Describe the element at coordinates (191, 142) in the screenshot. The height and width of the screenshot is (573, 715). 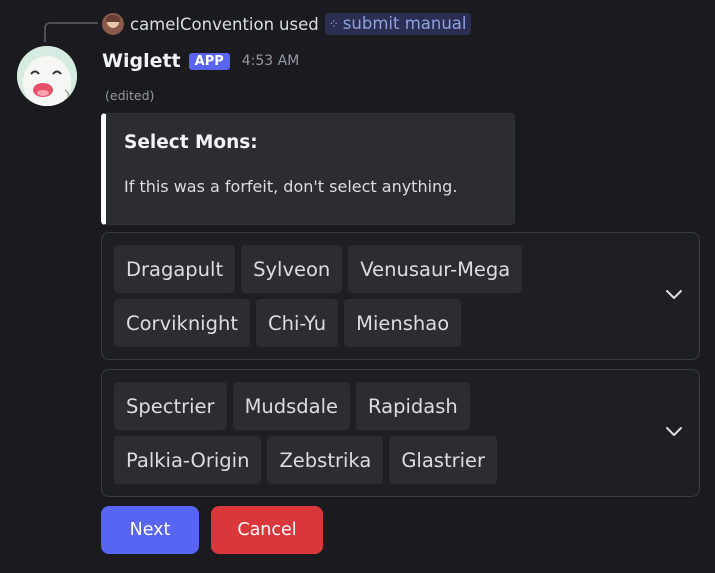
I see `embed-title: Select Mons:` at that location.